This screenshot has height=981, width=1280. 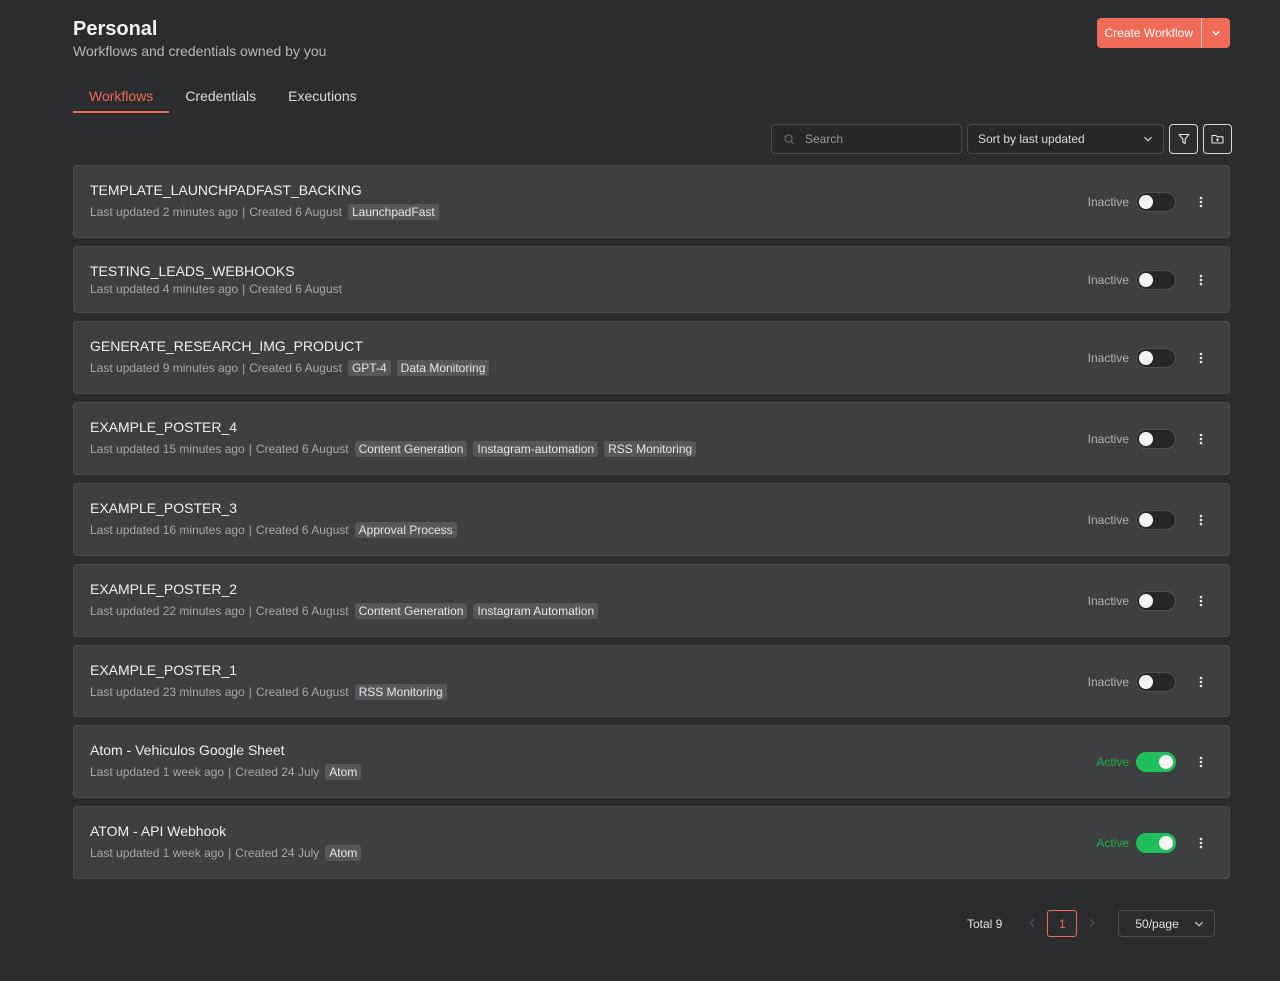 What do you see at coordinates (536, 449) in the screenshot?
I see `workflow-tag: Instagram-automation` at bounding box center [536, 449].